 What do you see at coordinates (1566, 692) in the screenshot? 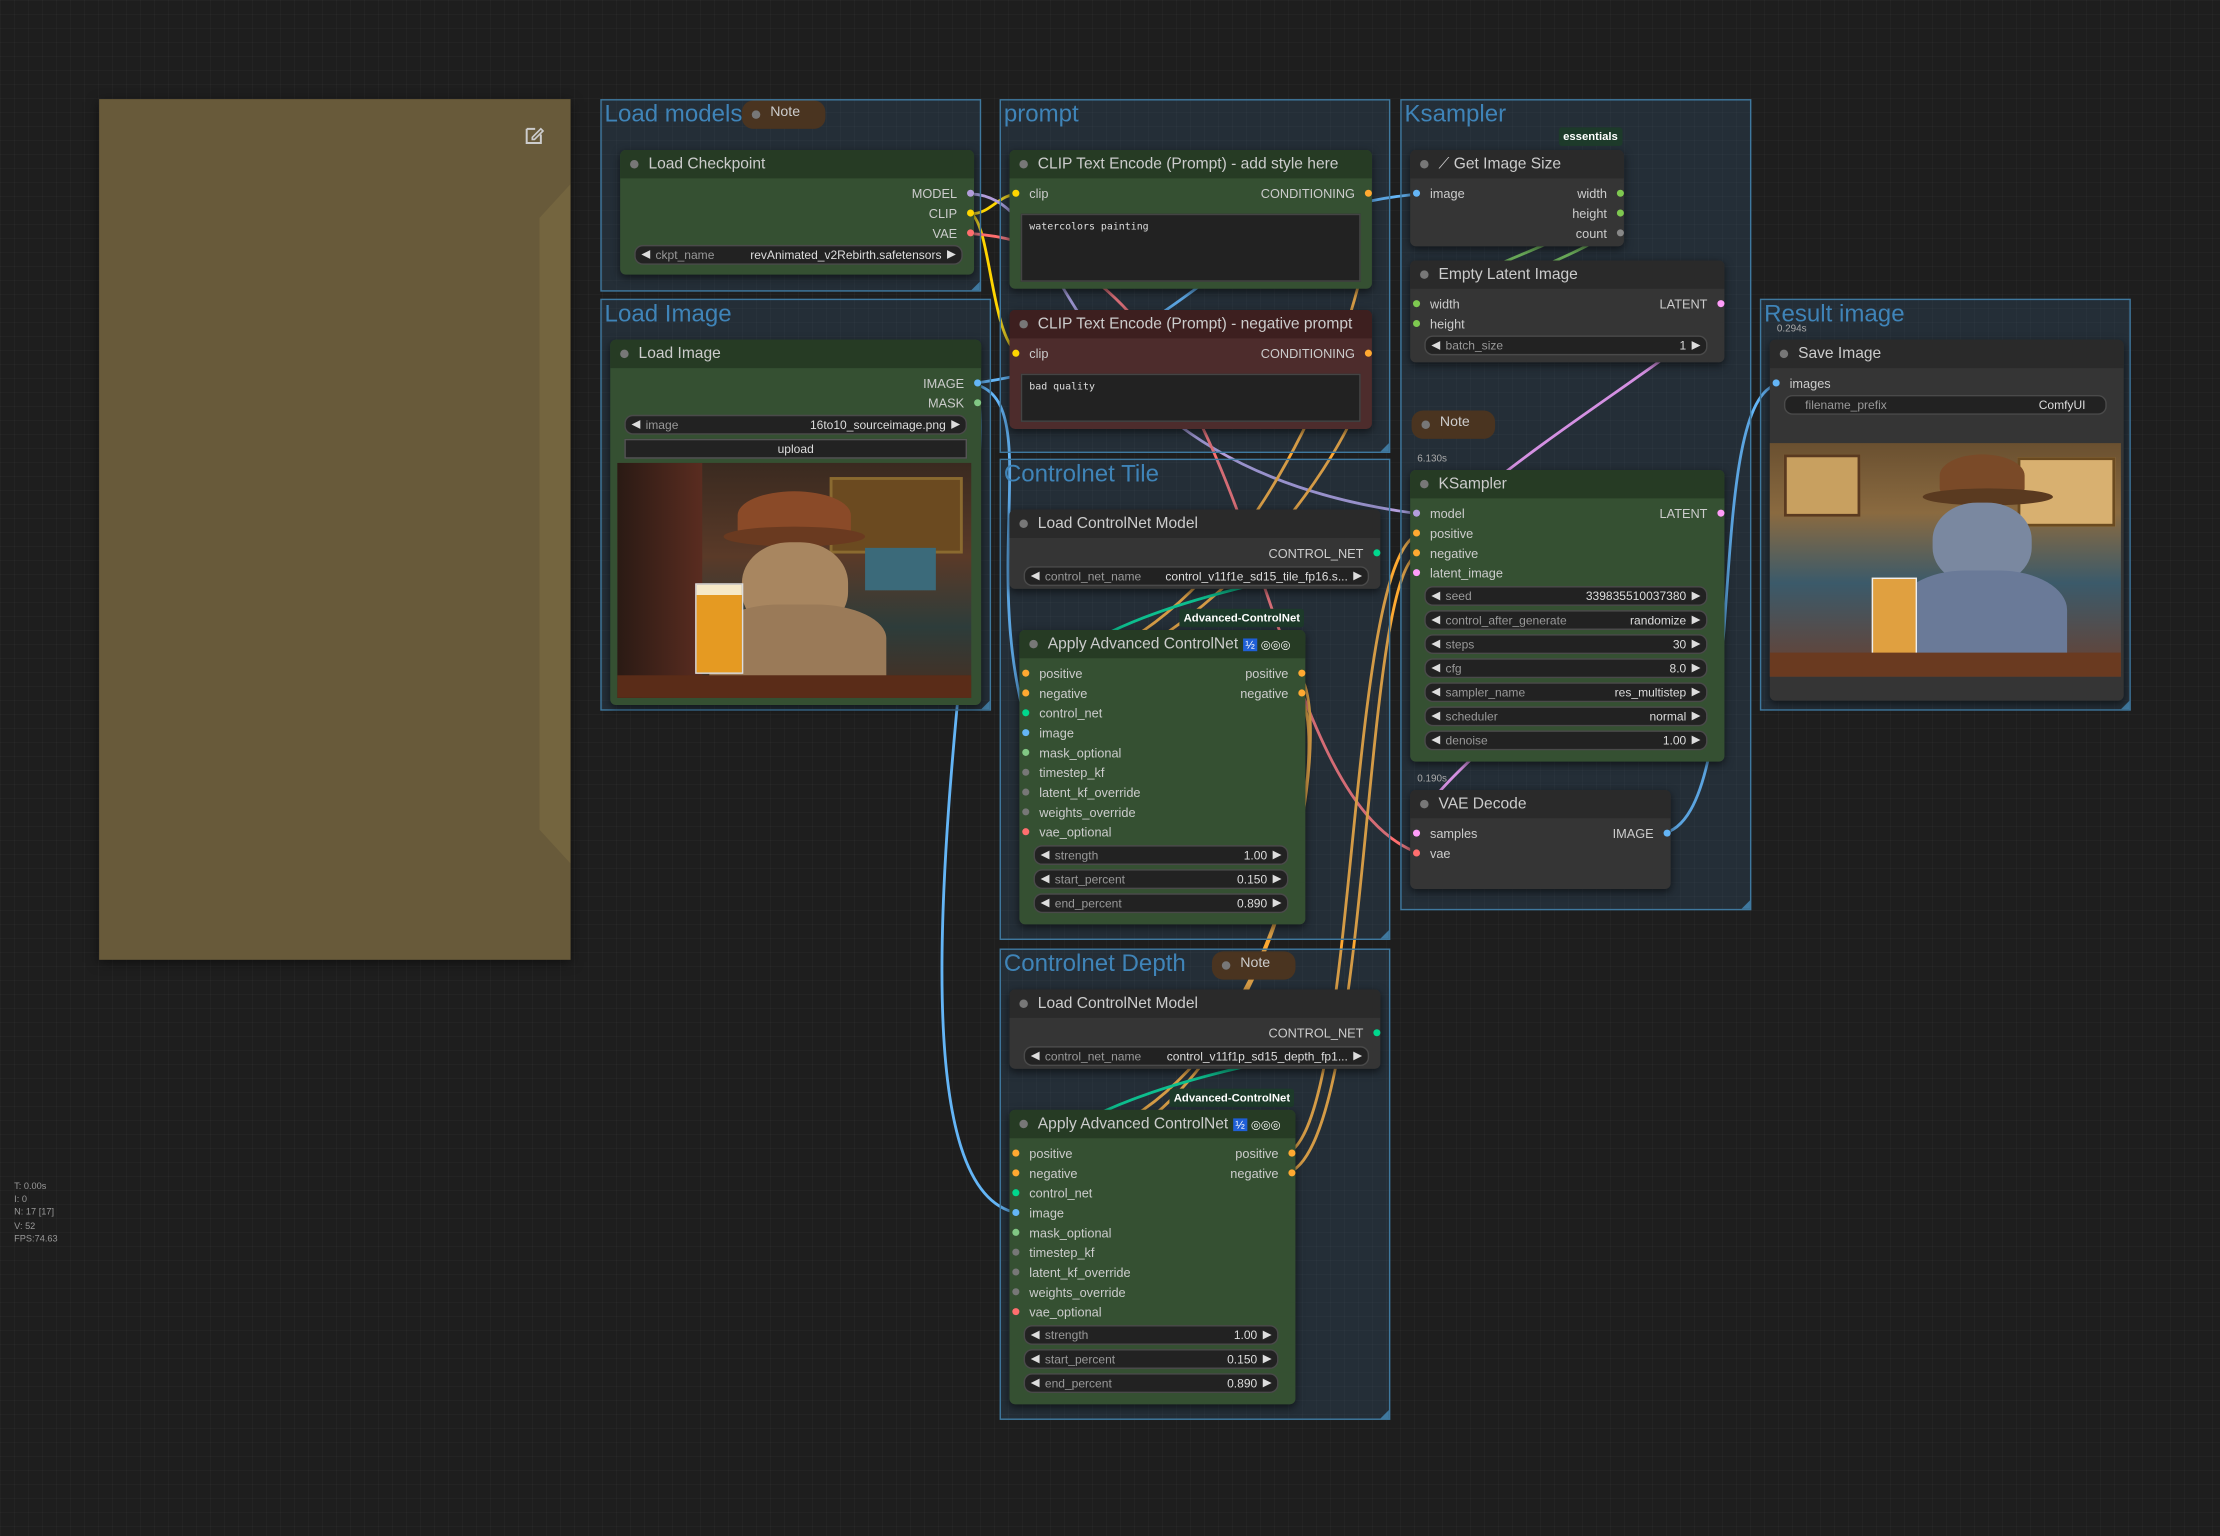
I see `sampler-name-widget: ◀ sampler_name res_multistep ▶` at bounding box center [1566, 692].